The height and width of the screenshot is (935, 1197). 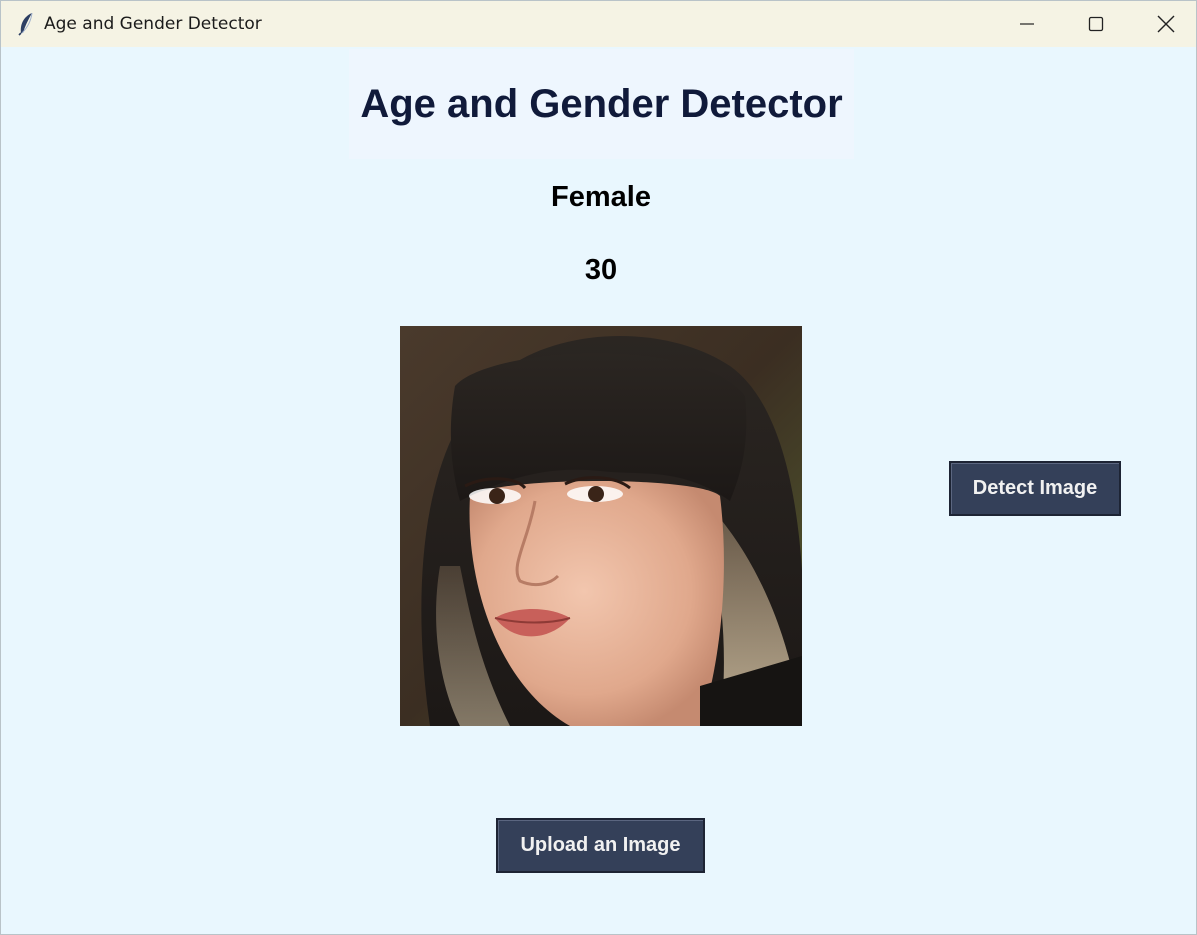 What do you see at coordinates (601, 197) in the screenshot?
I see `gender-result: Female` at bounding box center [601, 197].